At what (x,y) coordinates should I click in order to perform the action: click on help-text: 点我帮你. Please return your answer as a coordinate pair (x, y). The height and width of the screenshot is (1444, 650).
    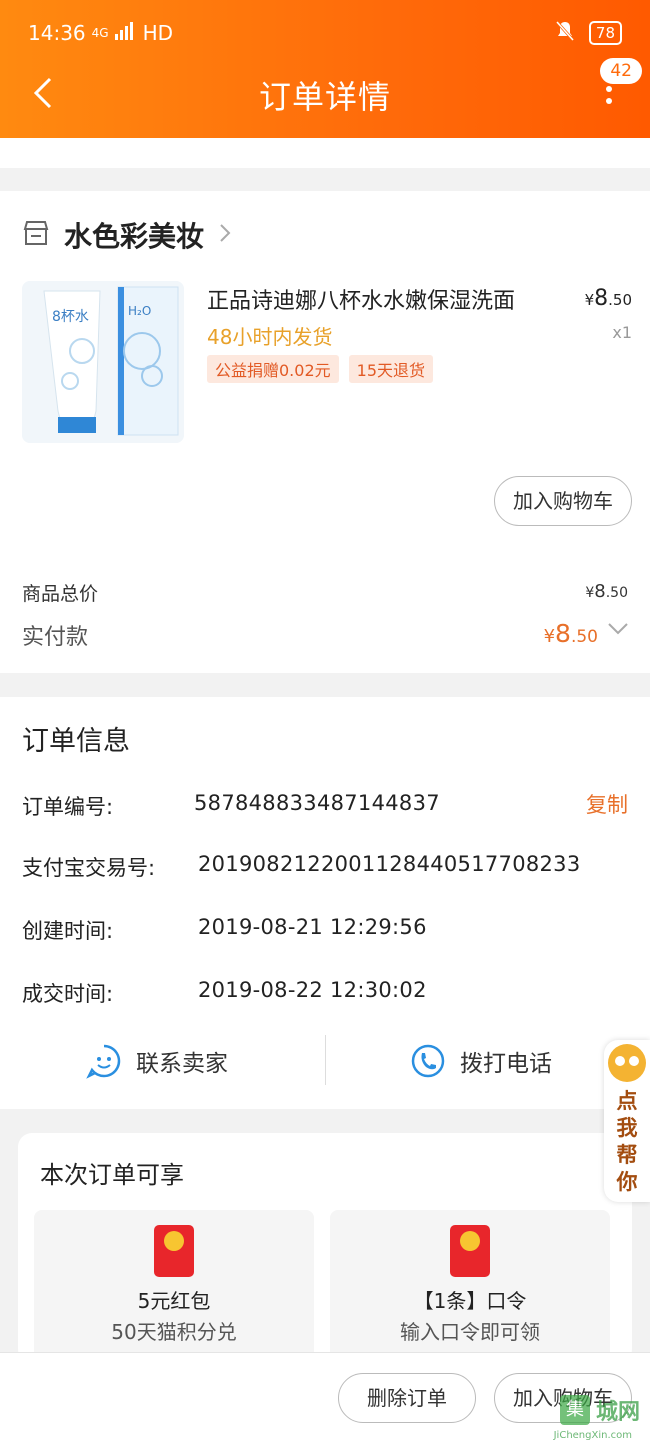
    Looking at the image, I should click on (627, 1142).